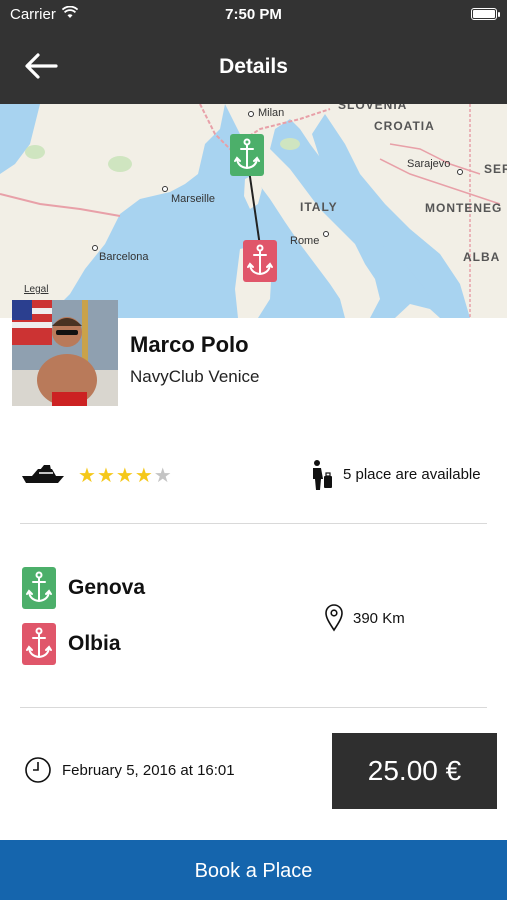 The width and height of the screenshot is (507, 901). I want to click on date-text: February 5, 2016 at 16:01, so click(148, 770).